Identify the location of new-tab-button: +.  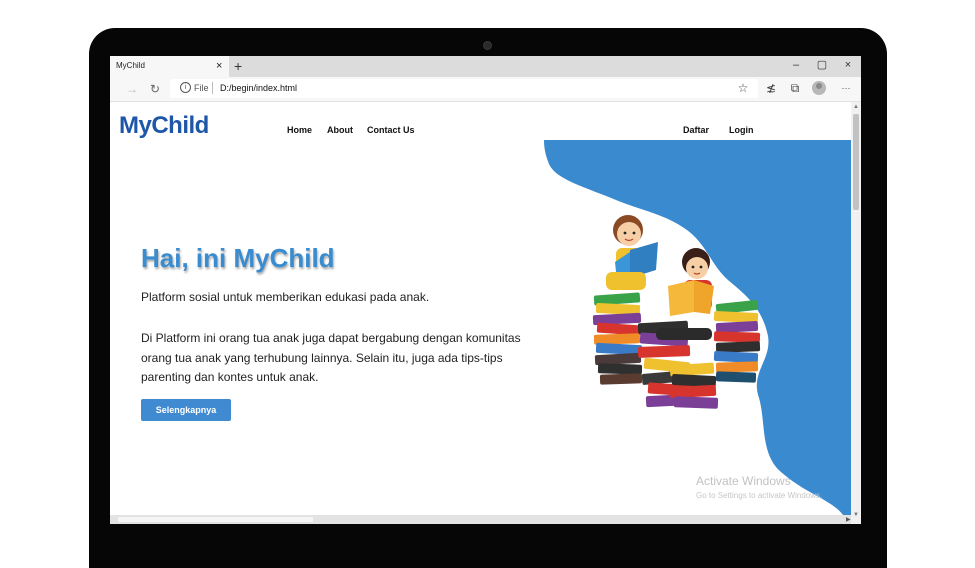
(238, 66).